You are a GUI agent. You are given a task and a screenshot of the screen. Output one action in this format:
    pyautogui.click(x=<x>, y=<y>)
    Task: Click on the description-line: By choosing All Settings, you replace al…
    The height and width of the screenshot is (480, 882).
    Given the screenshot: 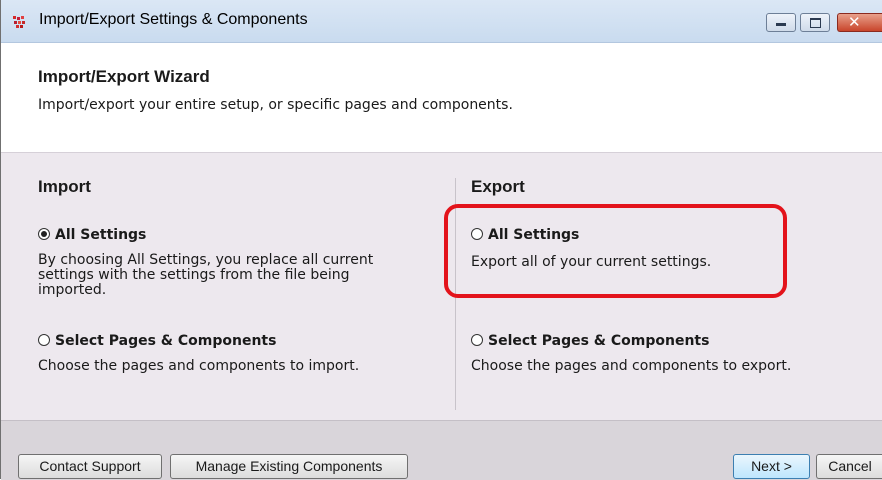 What is the action you would take?
    pyautogui.click(x=206, y=260)
    